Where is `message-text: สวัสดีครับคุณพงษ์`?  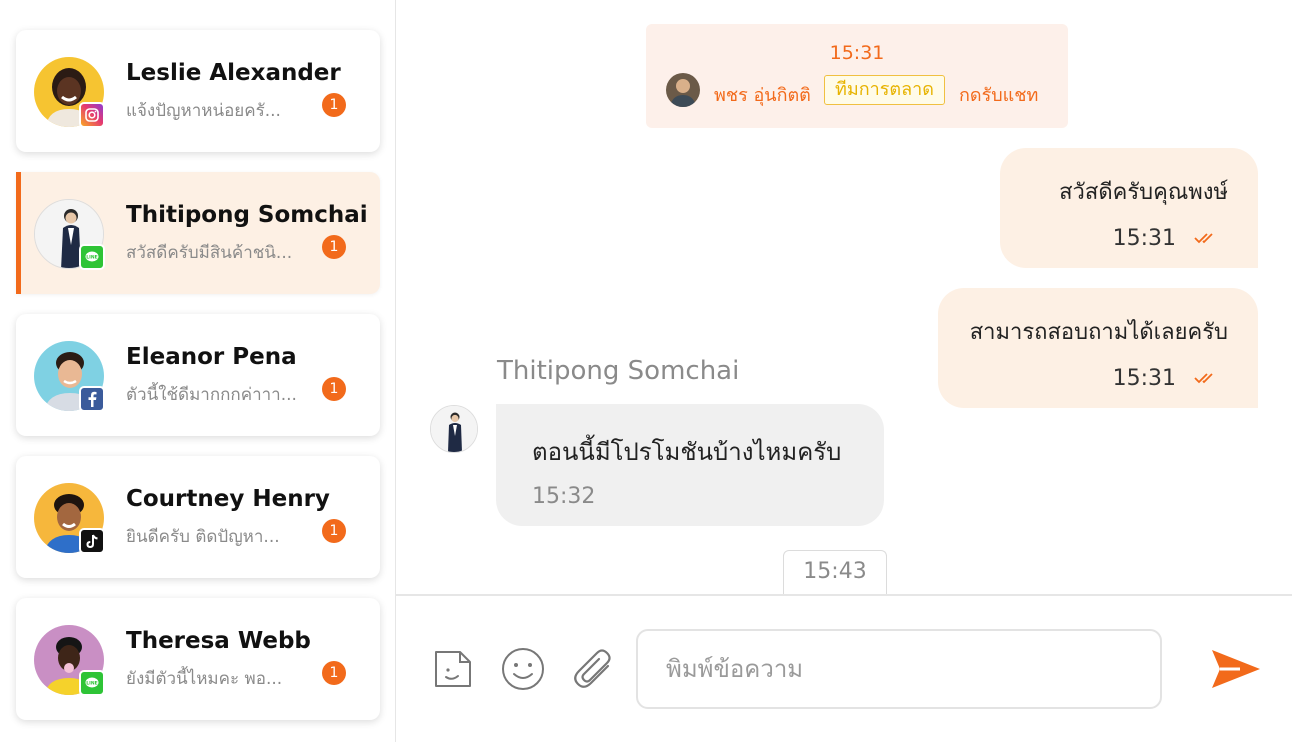
message-text: สวัสดีครับคุณพงษ์ is located at coordinates (1143, 192).